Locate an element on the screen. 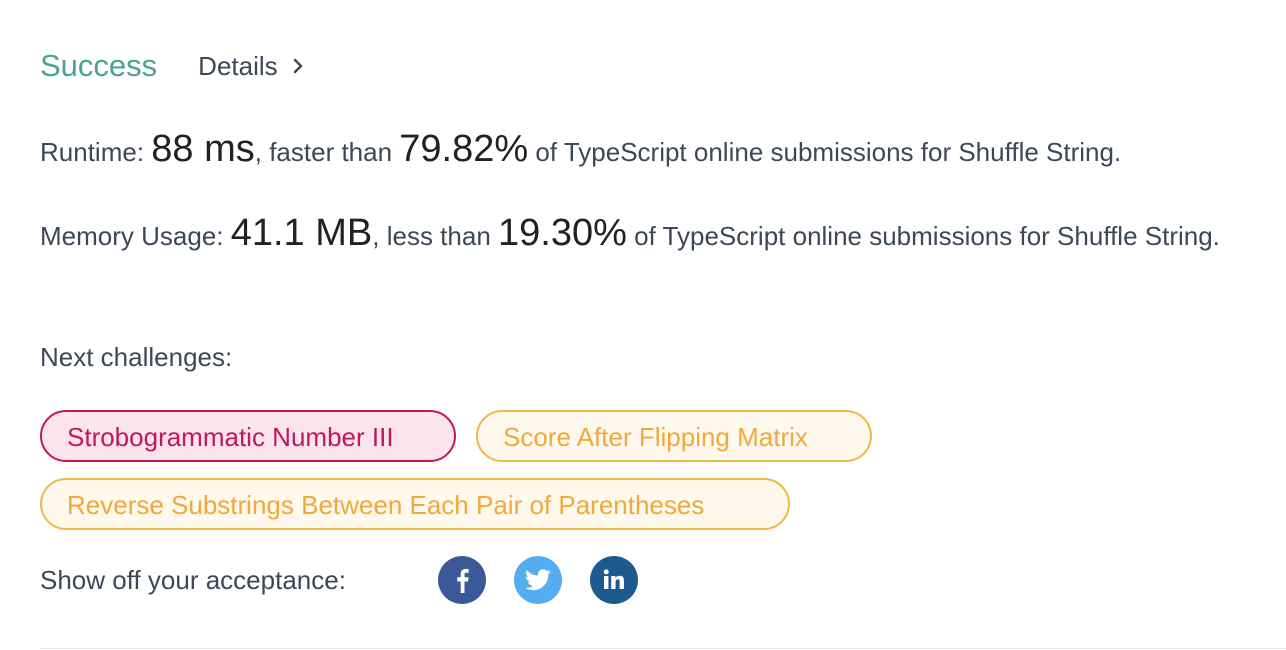 Image resolution: width=1286 pixels, height=650 pixels. runtime-value: 88 ms is located at coordinates (203, 149).